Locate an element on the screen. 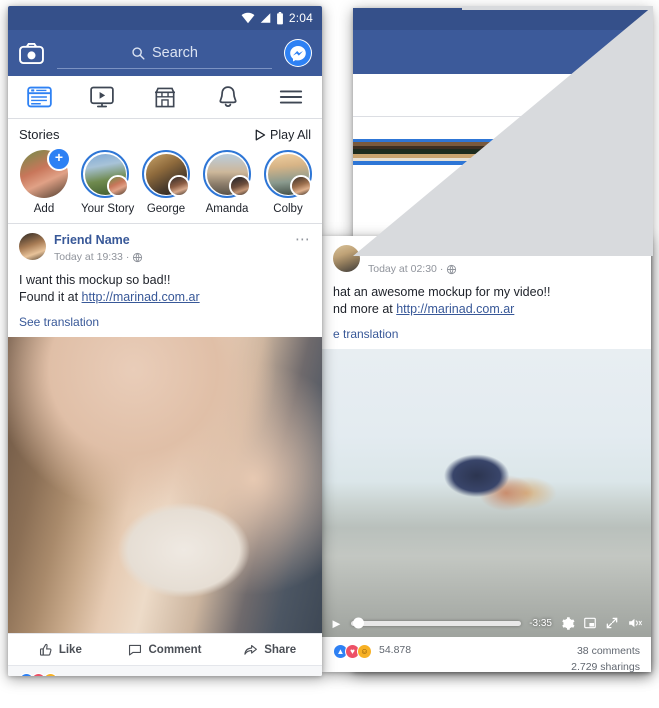 This screenshot has width=659, height=708. sidebar-item-marketplace is located at coordinates (165, 97).